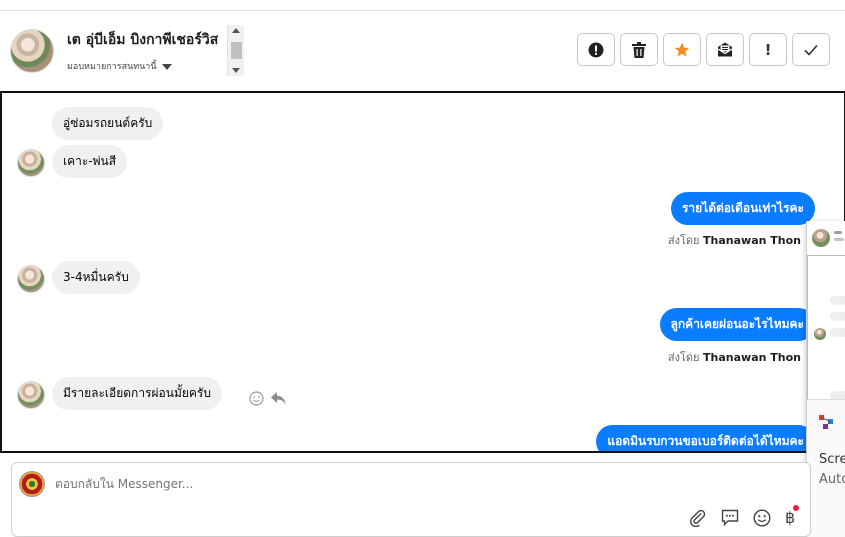 The width and height of the screenshot is (845, 537). I want to click on react-emoji-icon, so click(256, 398).